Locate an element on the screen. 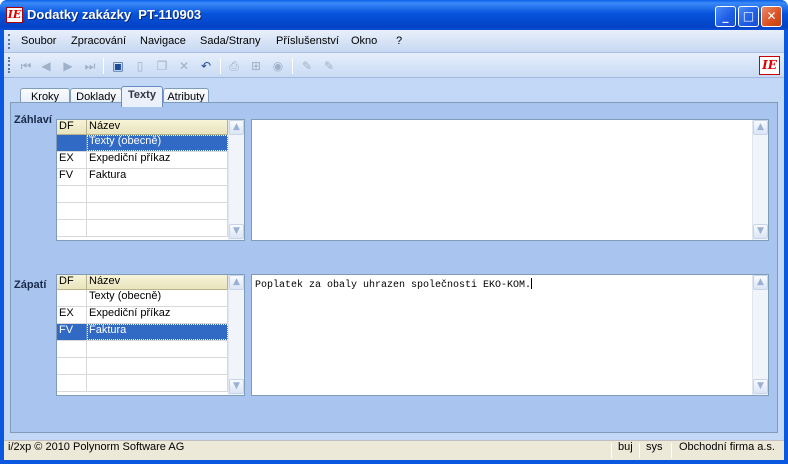 The width and height of the screenshot is (788, 464). toolbar-grip is located at coordinates (9, 65).